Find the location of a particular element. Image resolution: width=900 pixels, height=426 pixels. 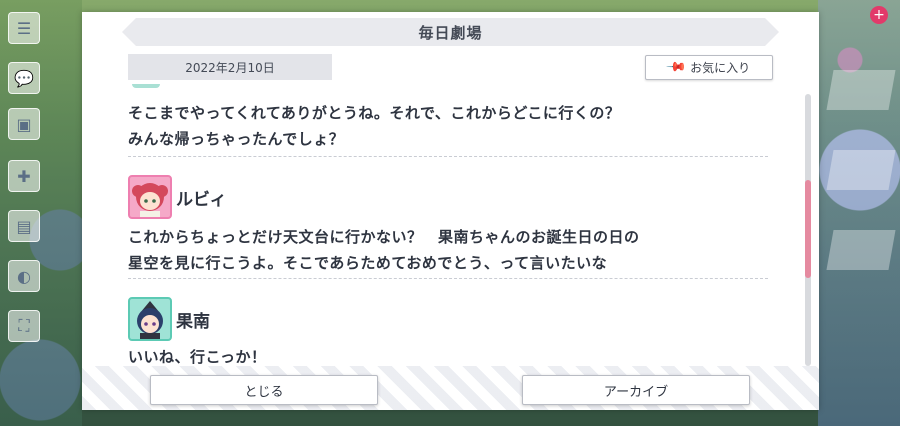

fullscreen-icon: ⛶ is located at coordinates (24, 326).